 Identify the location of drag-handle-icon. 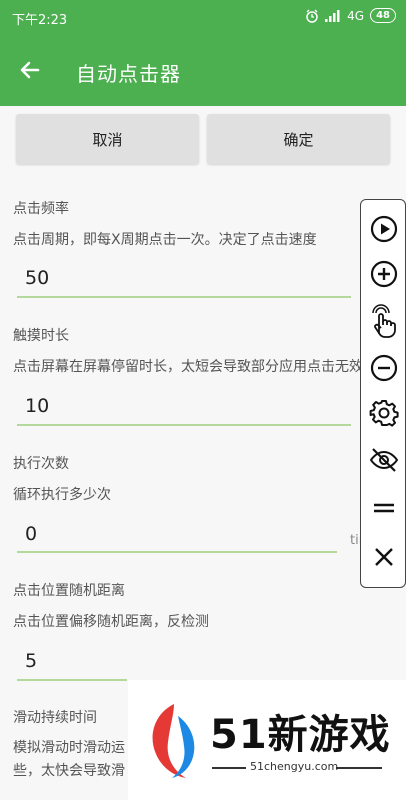
(384, 508).